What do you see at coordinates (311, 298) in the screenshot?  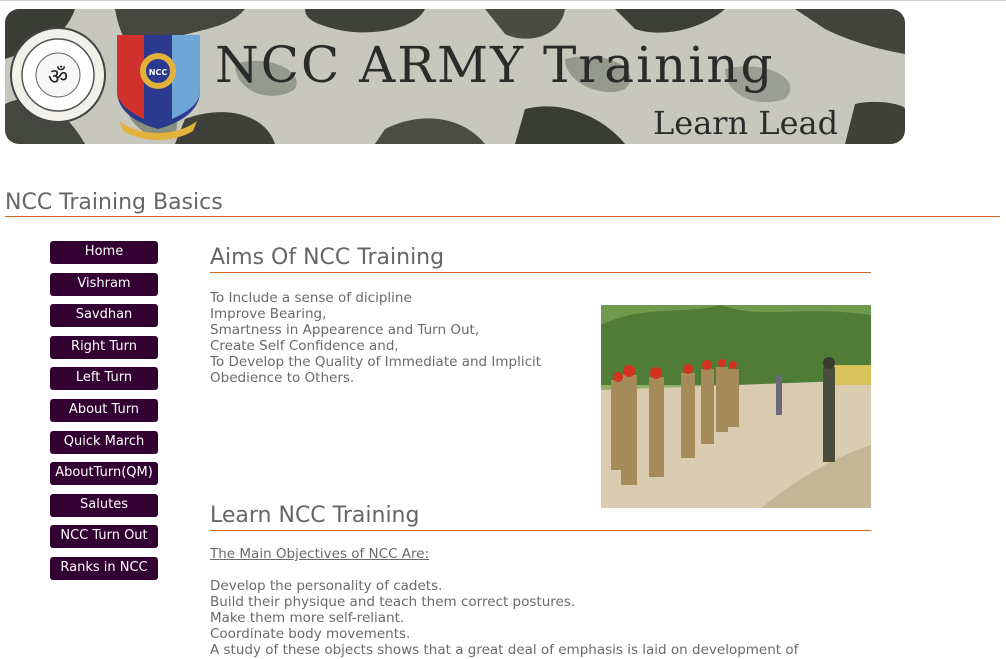 I see `aims-line: To Include a sense of dicipline` at bounding box center [311, 298].